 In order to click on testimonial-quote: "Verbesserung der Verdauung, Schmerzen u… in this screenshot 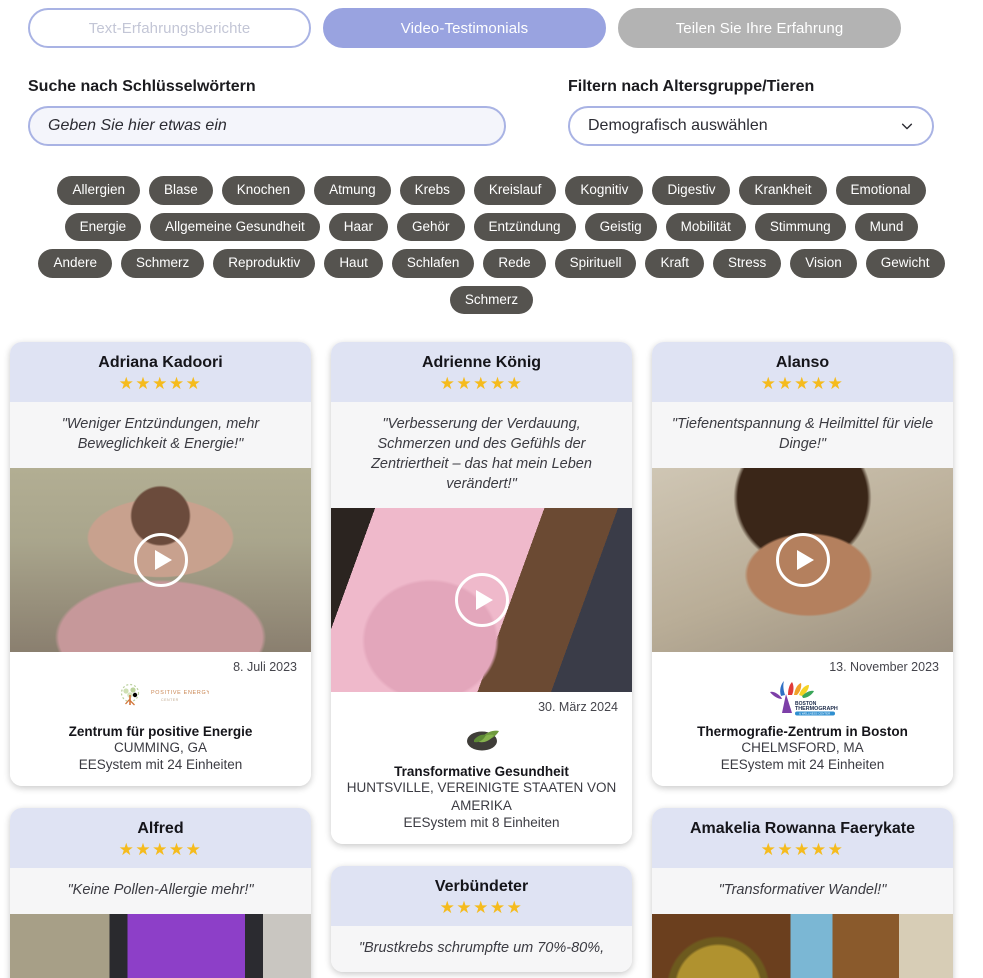, I will do `click(481, 455)`.